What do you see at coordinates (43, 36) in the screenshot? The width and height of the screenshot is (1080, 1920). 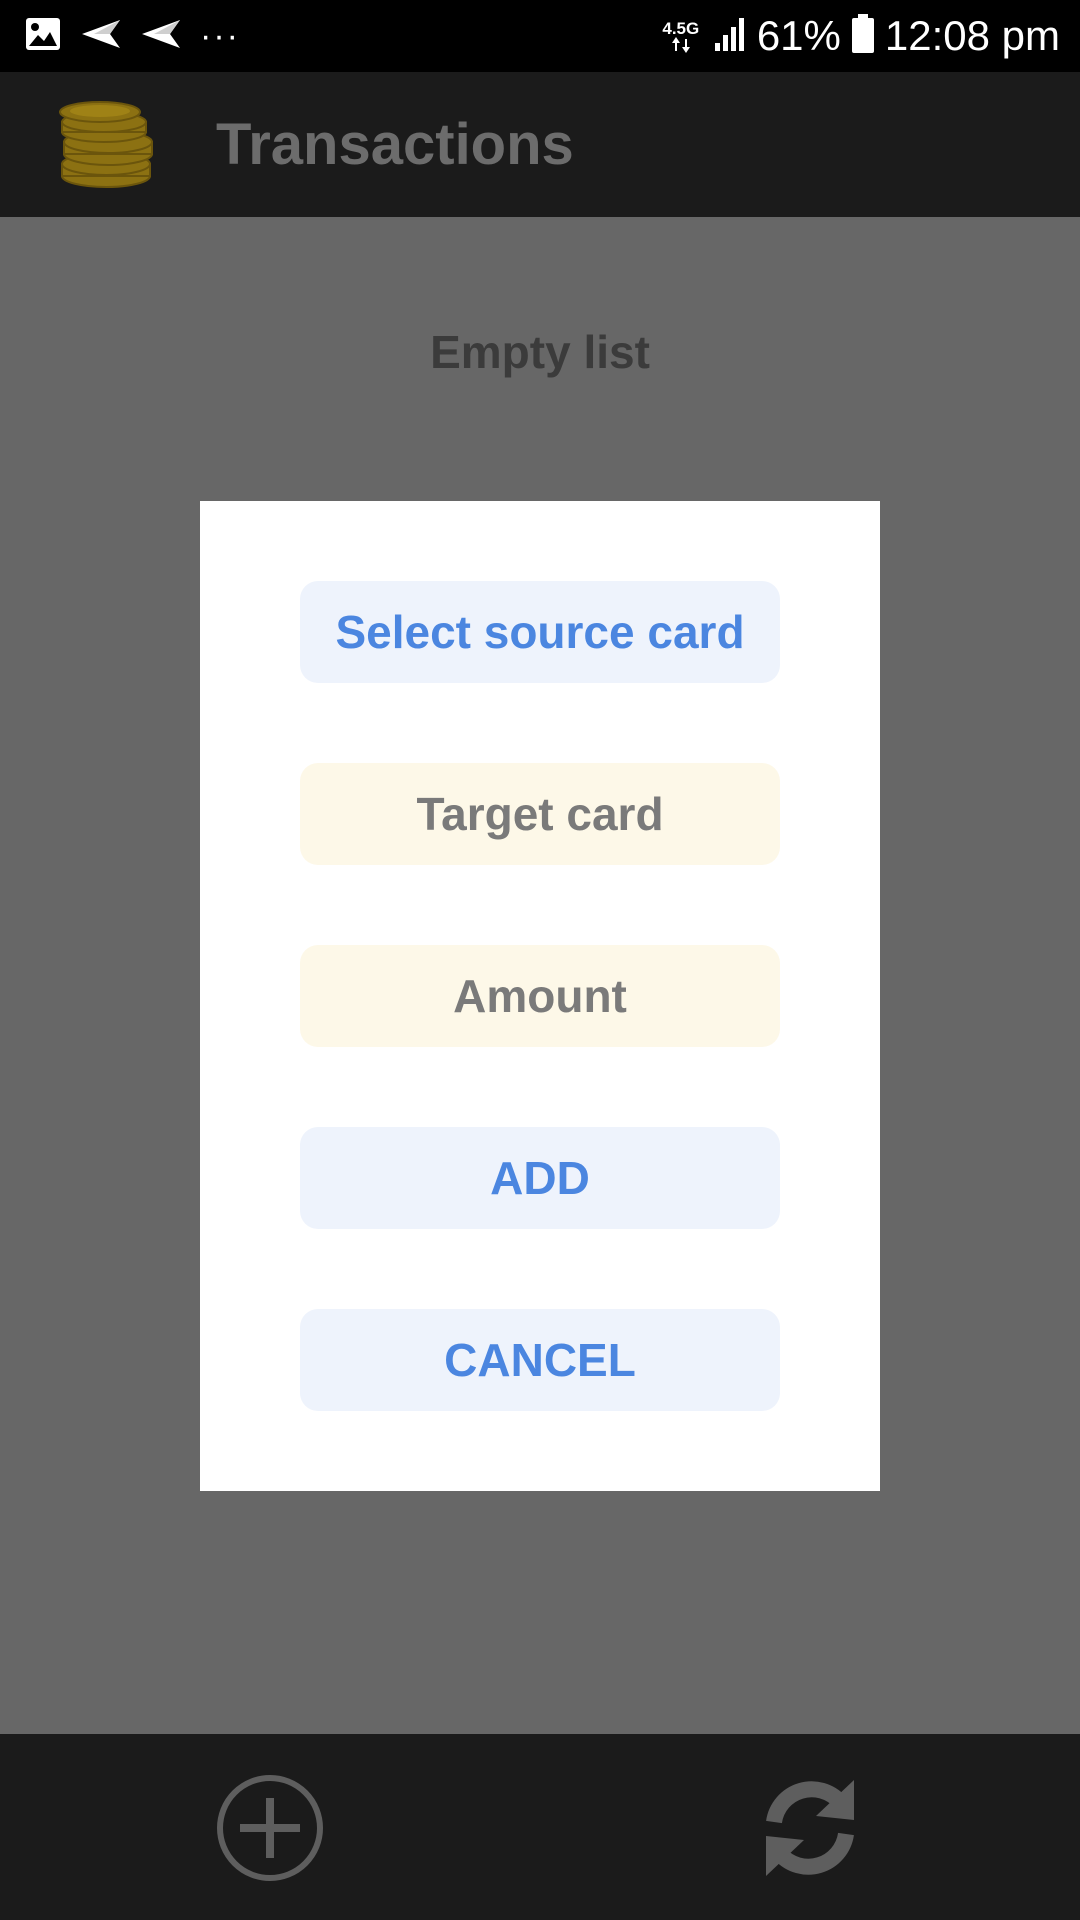 I see `image-icon` at bounding box center [43, 36].